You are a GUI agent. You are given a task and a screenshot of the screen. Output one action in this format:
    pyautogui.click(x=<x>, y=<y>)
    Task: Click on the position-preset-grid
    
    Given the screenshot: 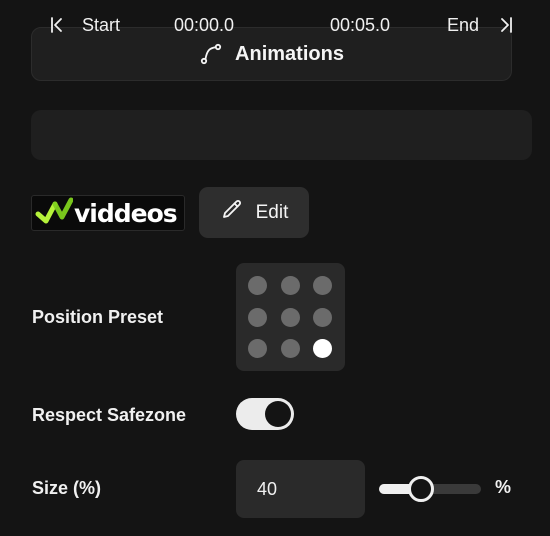 What is the action you would take?
    pyautogui.click(x=290, y=317)
    